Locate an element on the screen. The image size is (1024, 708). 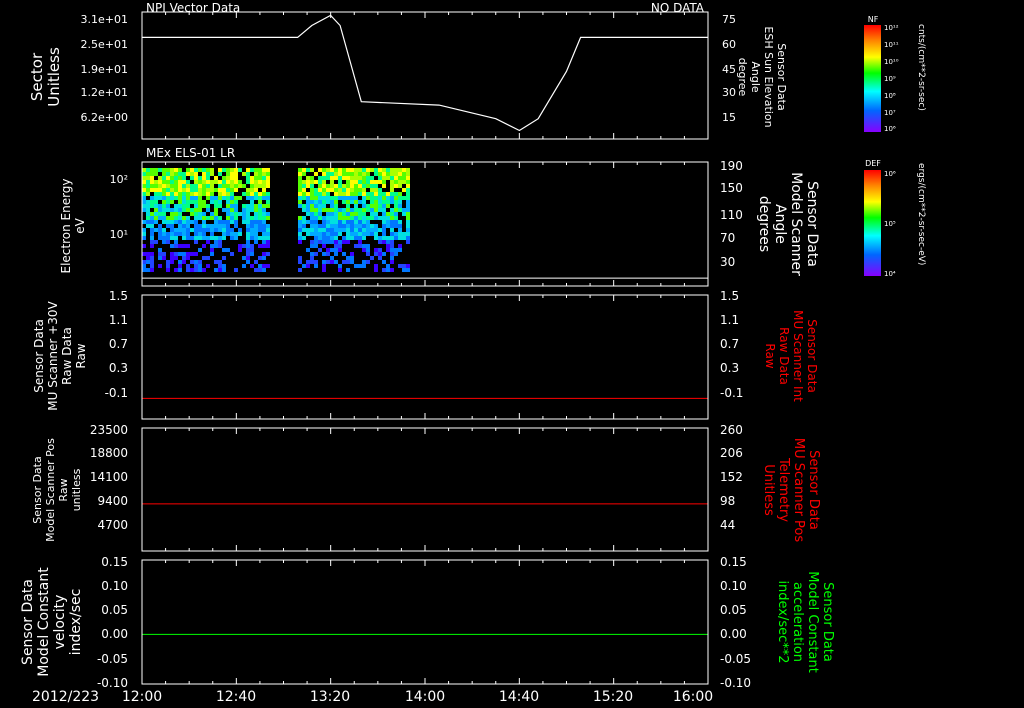
electron-energy-spectrogram is located at coordinates (276, 220).